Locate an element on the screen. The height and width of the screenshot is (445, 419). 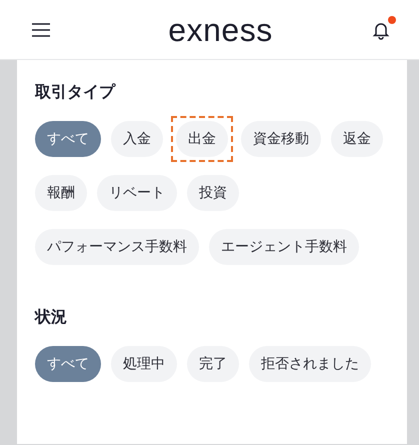
filter-chip: 出金 is located at coordinates (202, 139).